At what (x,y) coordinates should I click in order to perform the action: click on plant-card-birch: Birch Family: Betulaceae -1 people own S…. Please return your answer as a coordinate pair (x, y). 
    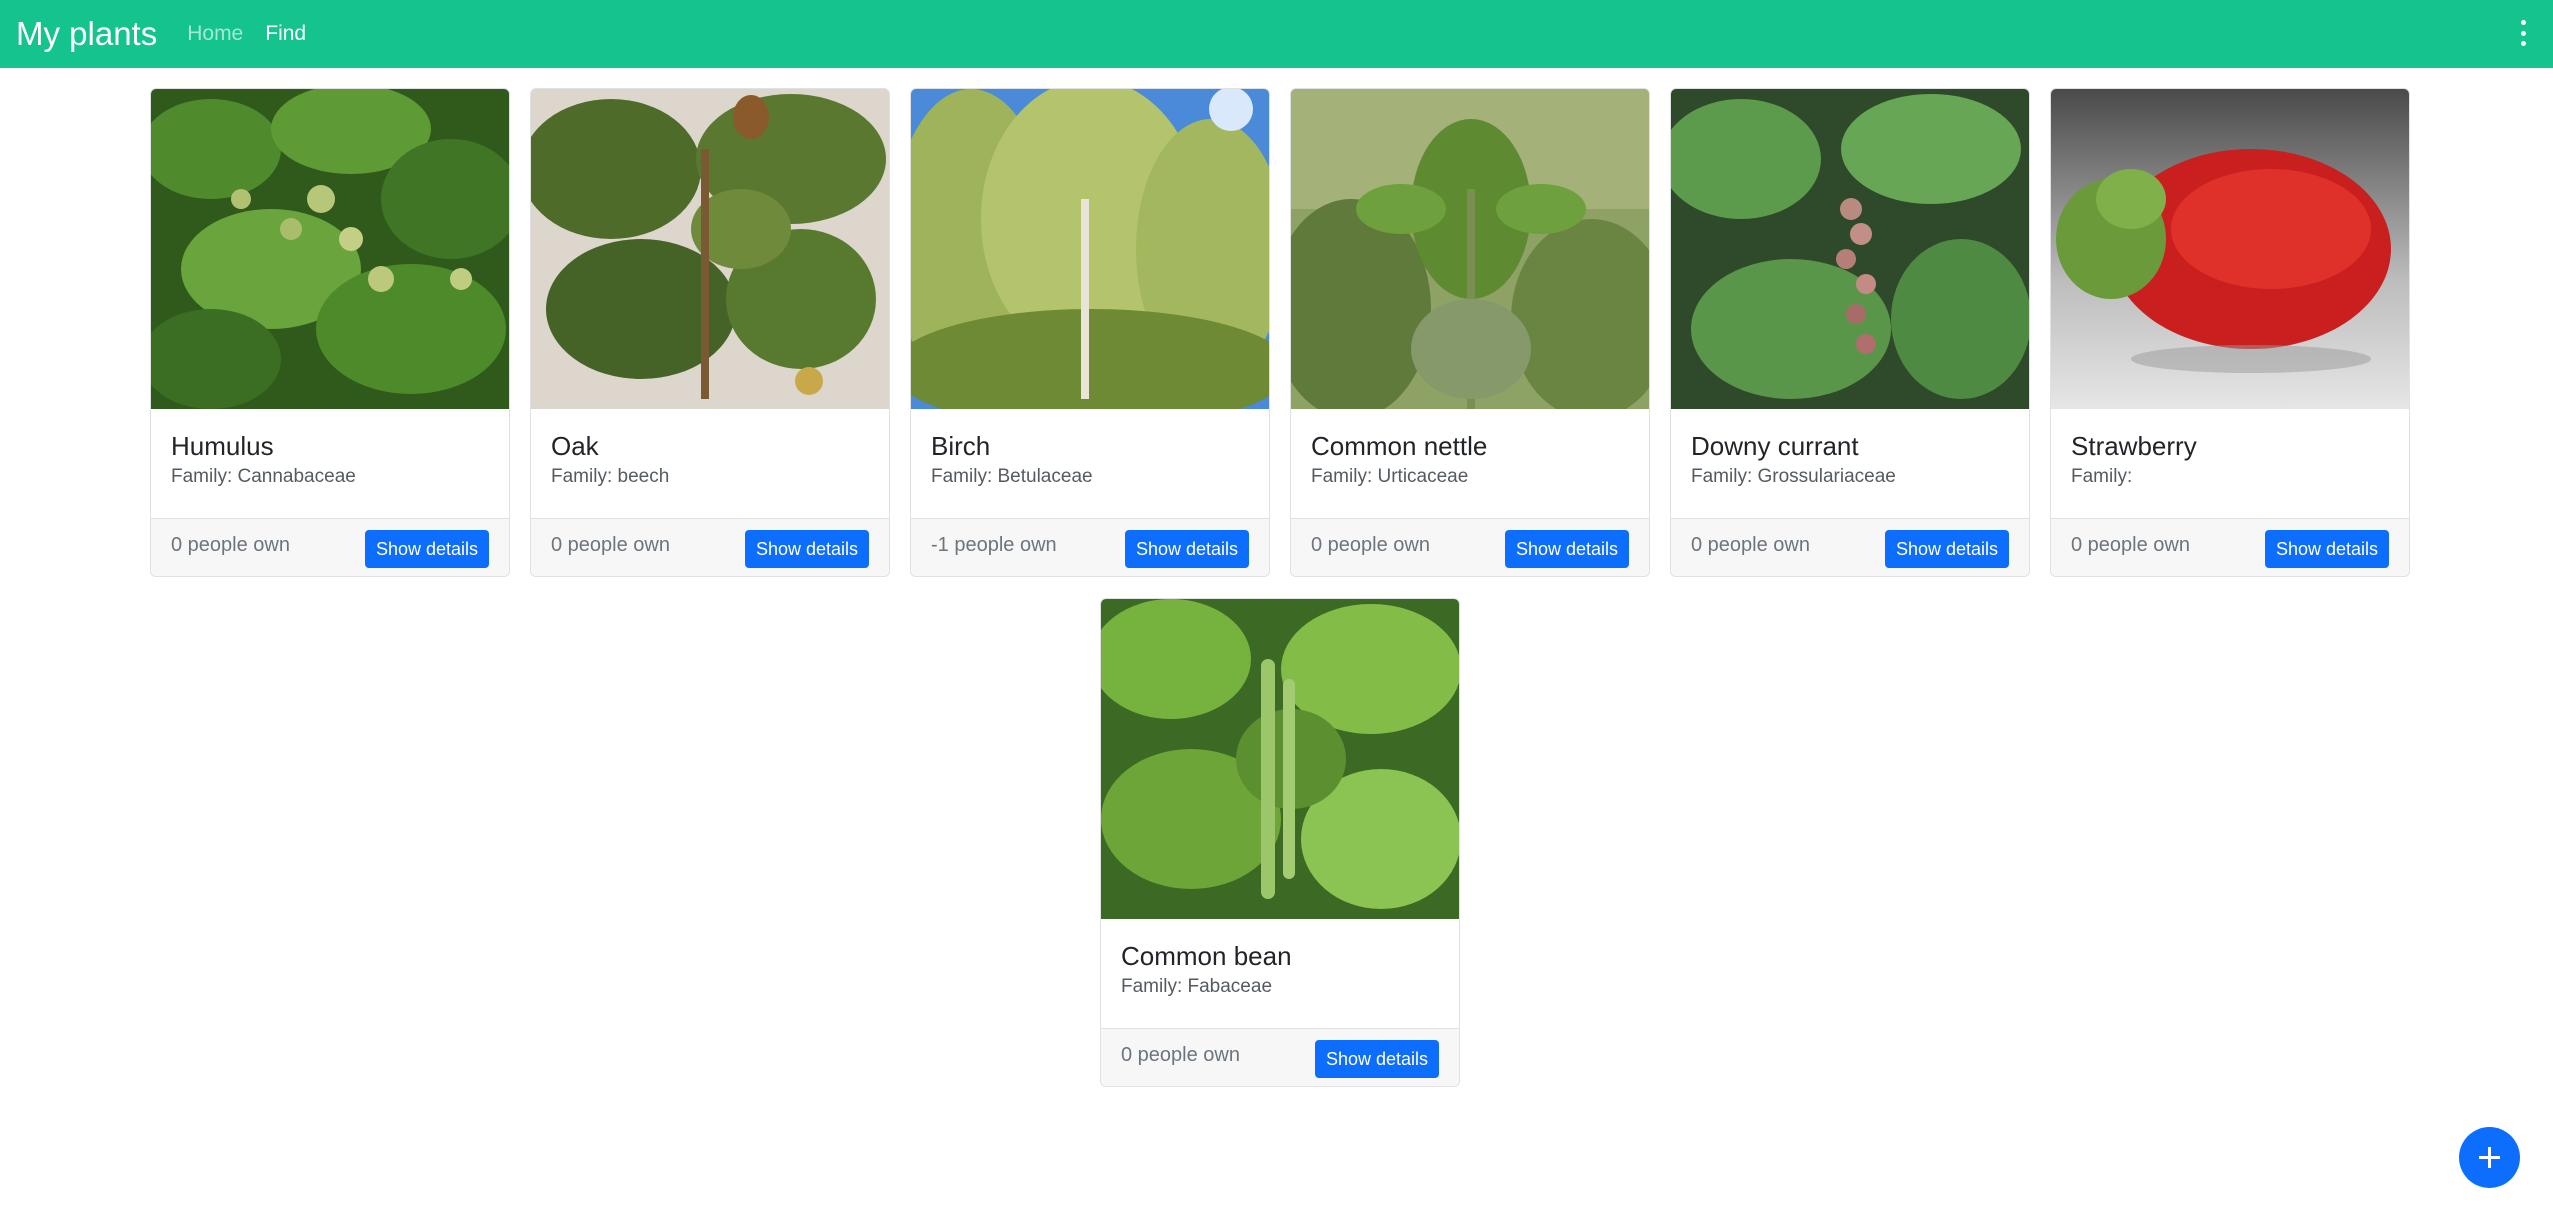
    Looking at the image, I should click on (1090, 332).